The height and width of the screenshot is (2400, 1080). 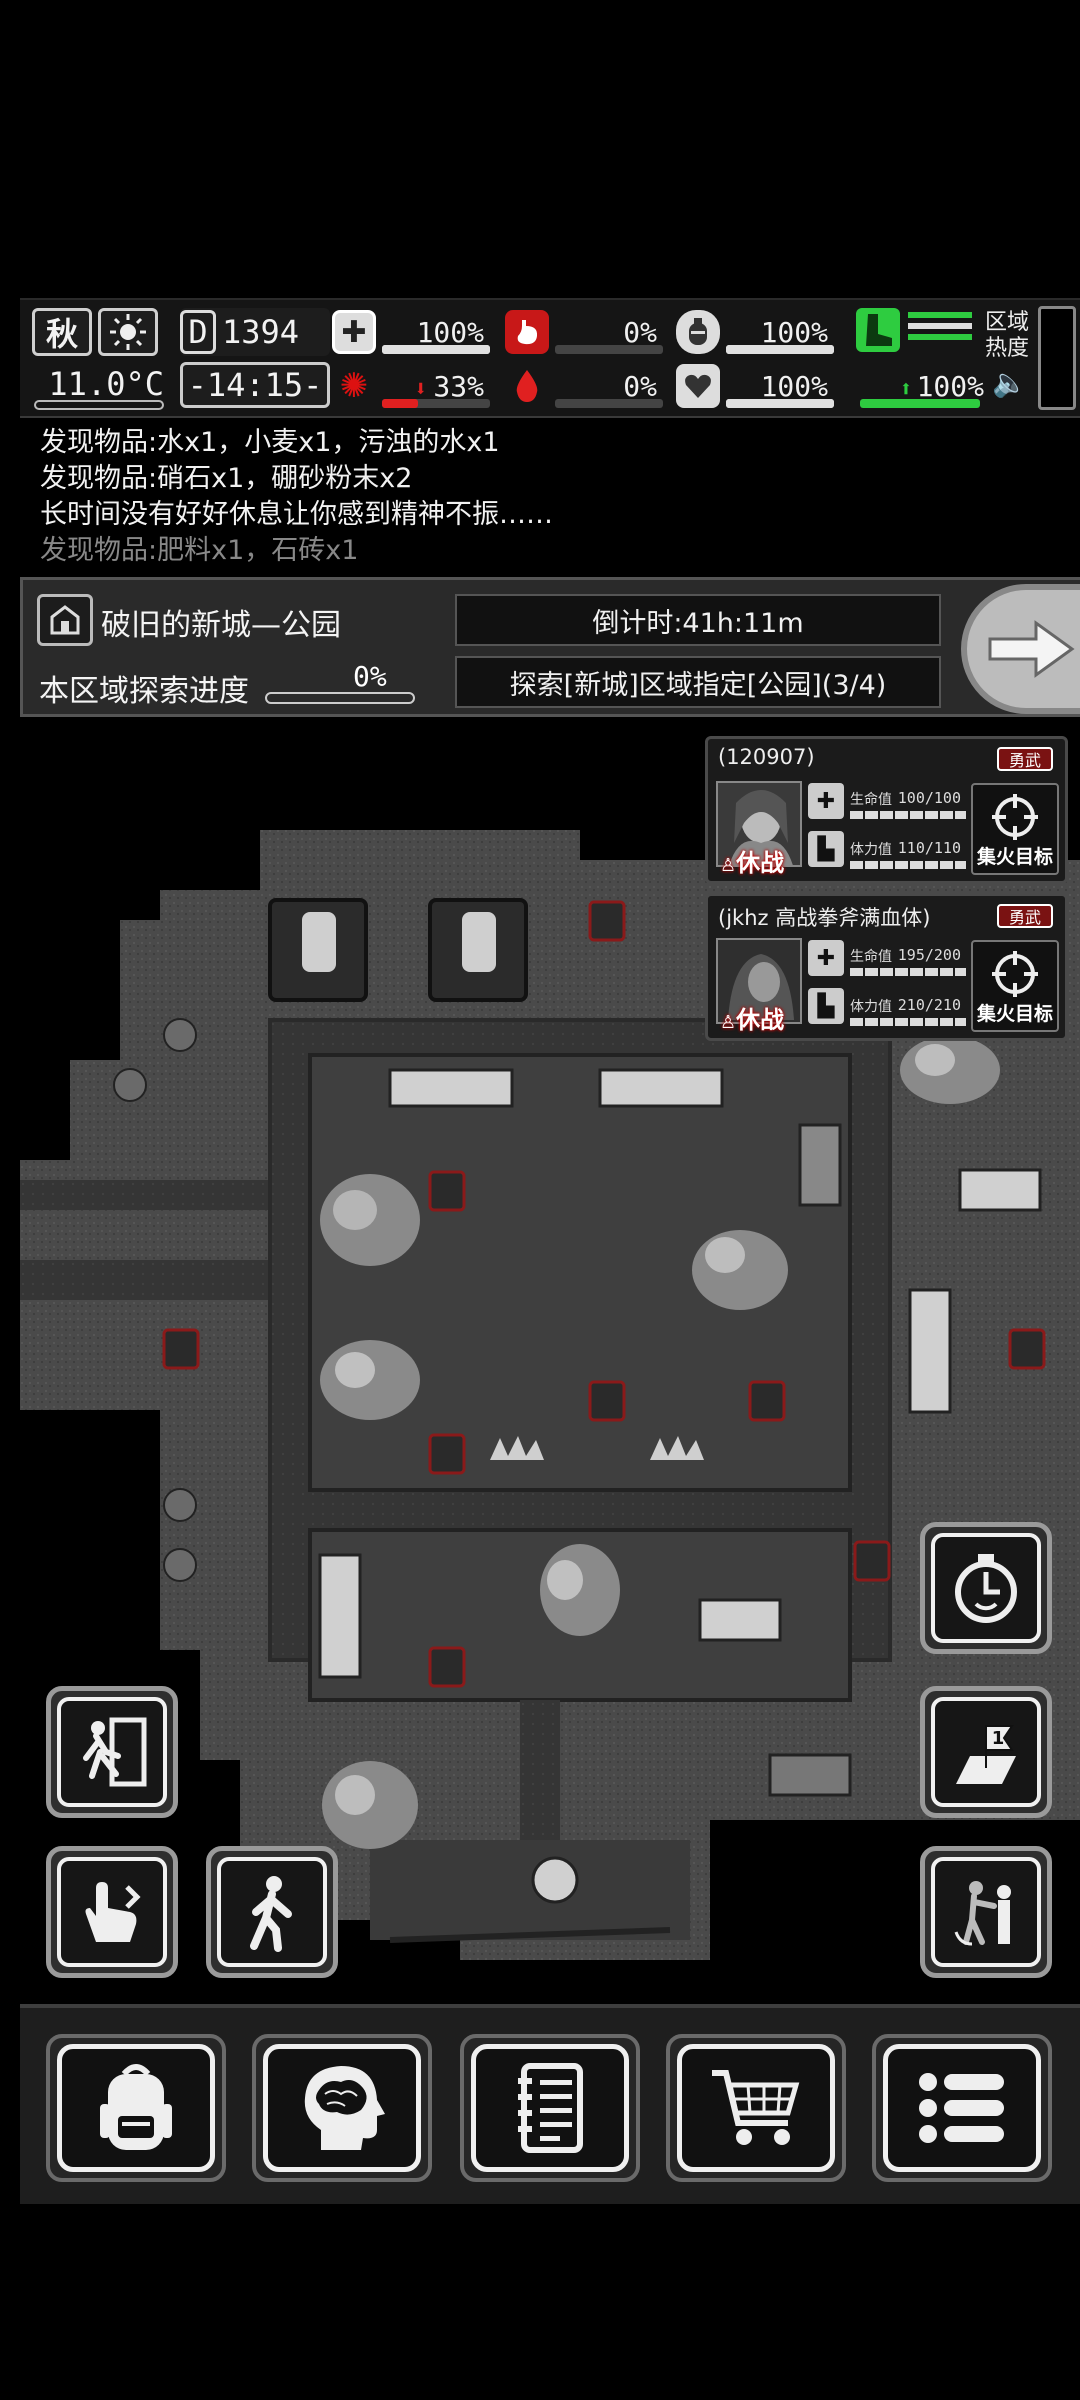 I want to click on exit-icon, so click(x=115, y=1752).